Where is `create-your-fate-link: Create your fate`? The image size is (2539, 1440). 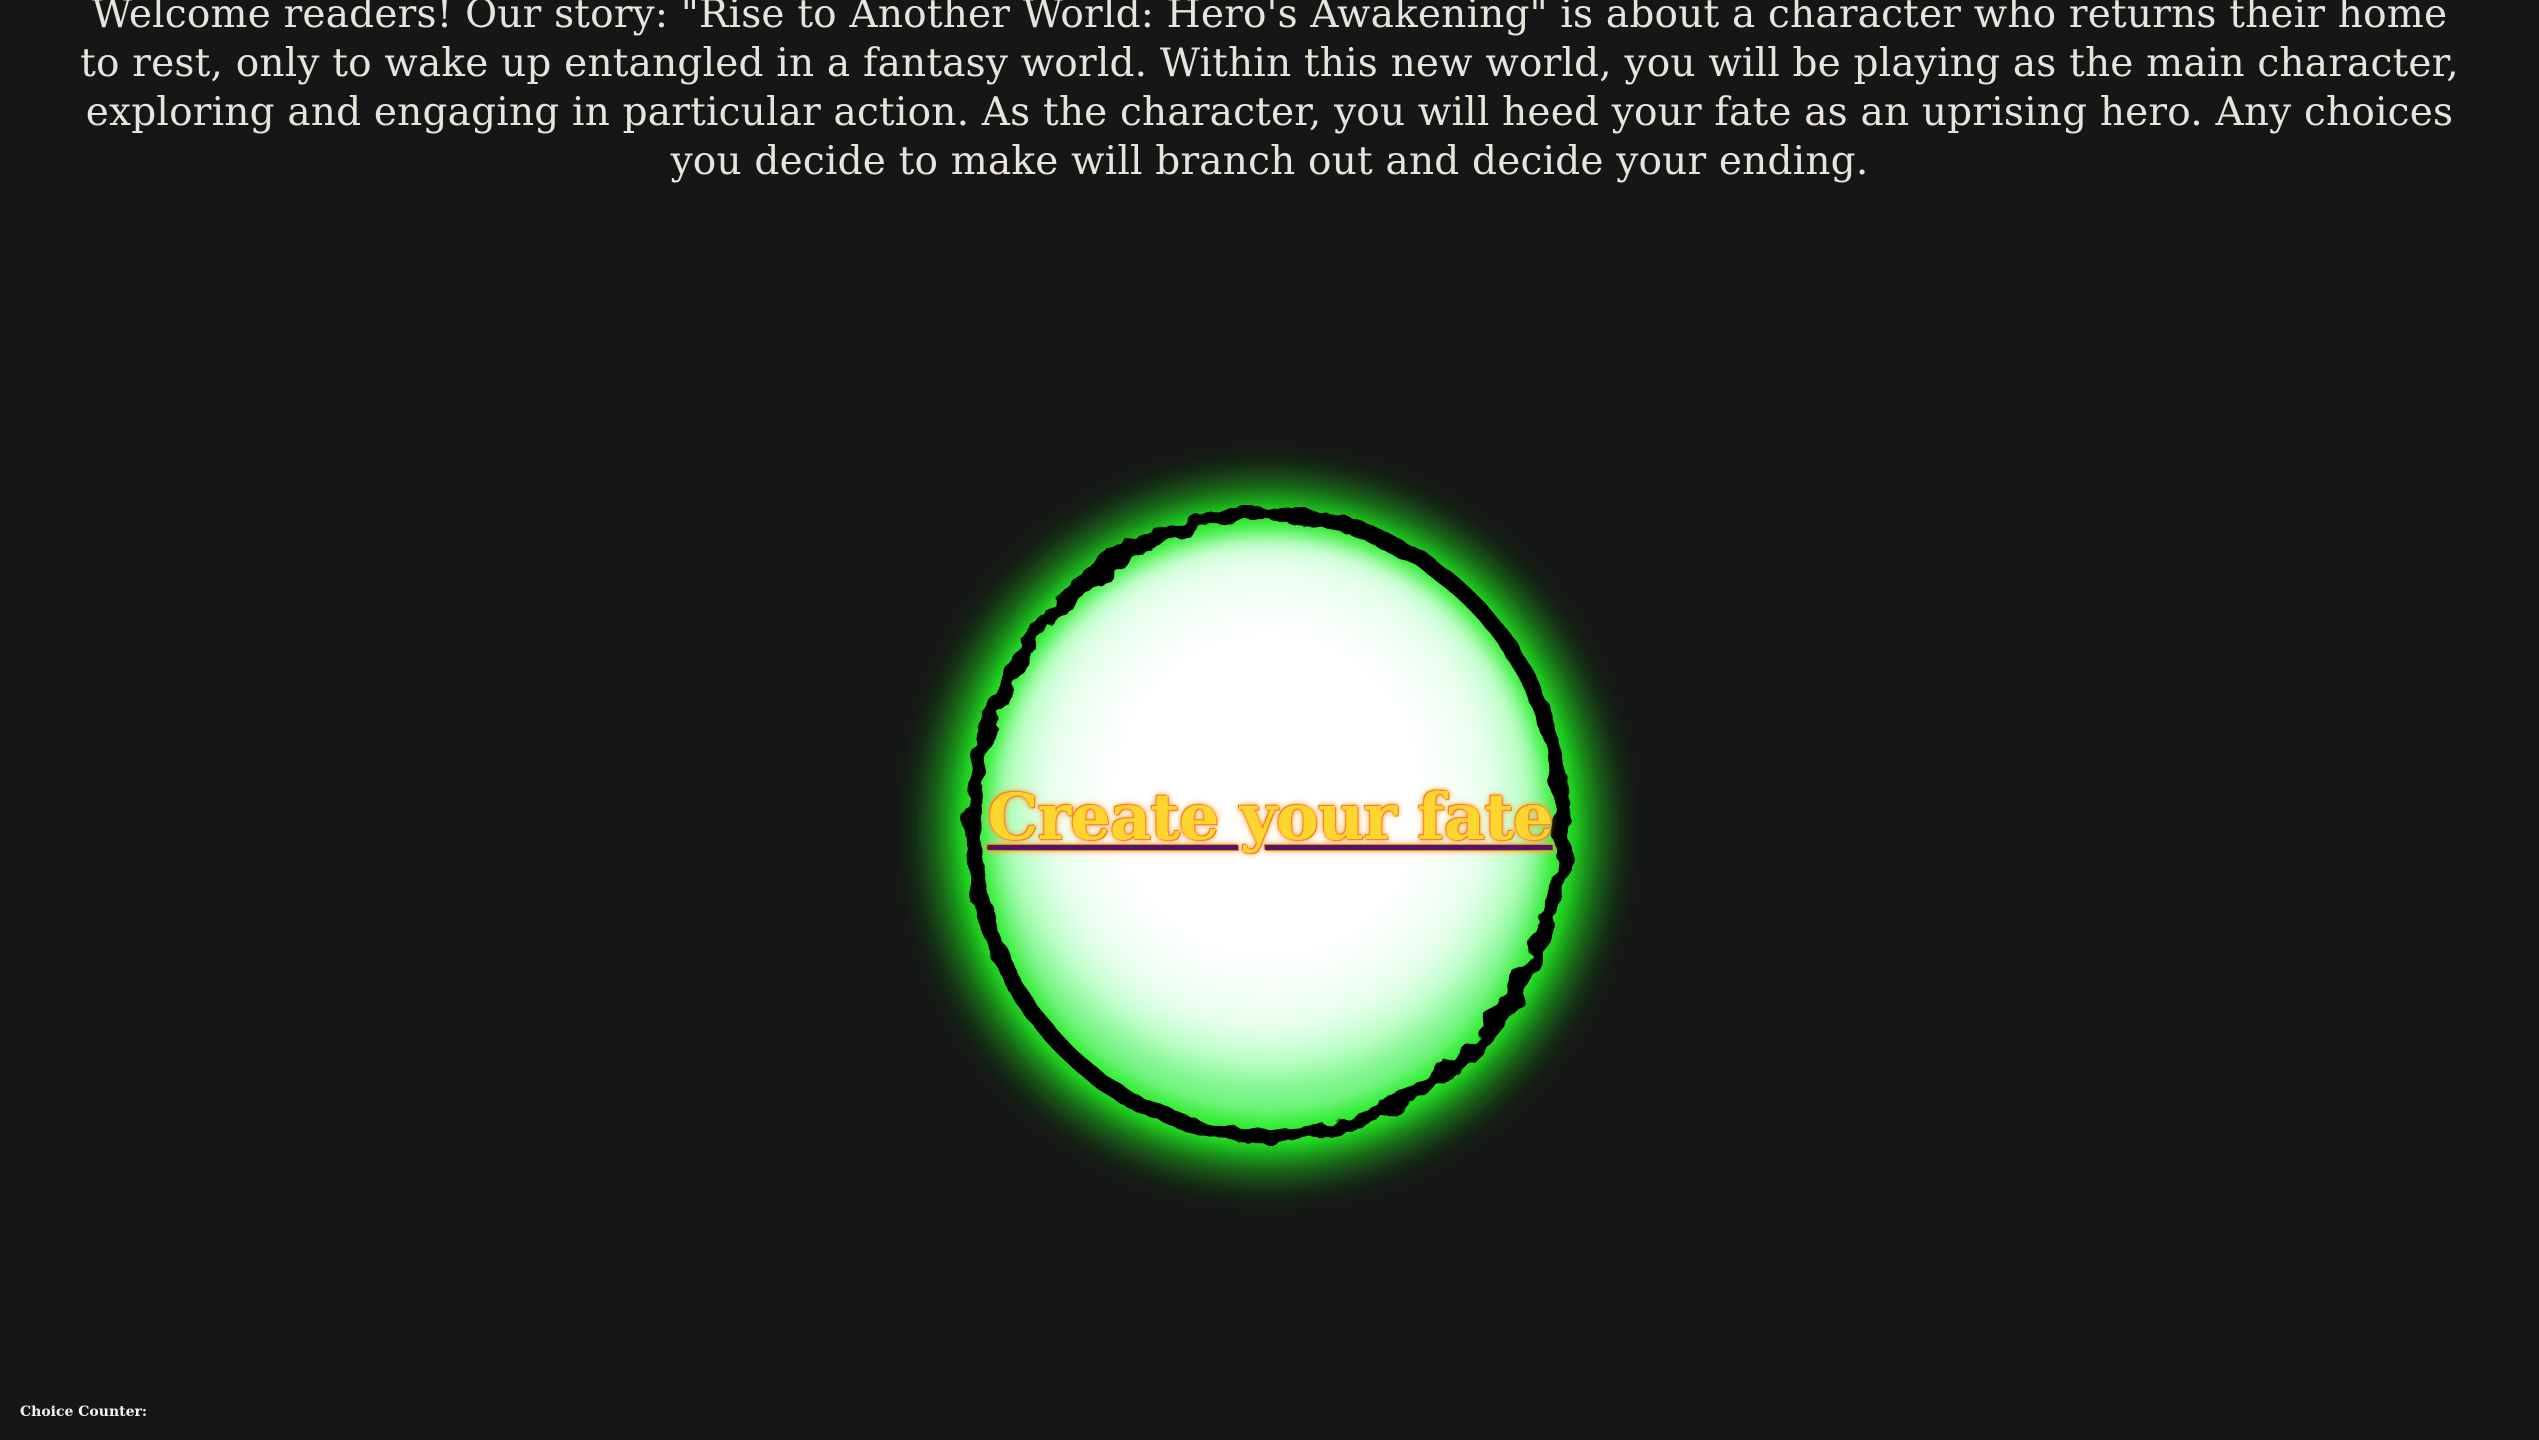
create-your-fate-link: Create your fate is located at coordinates (1270, 818).